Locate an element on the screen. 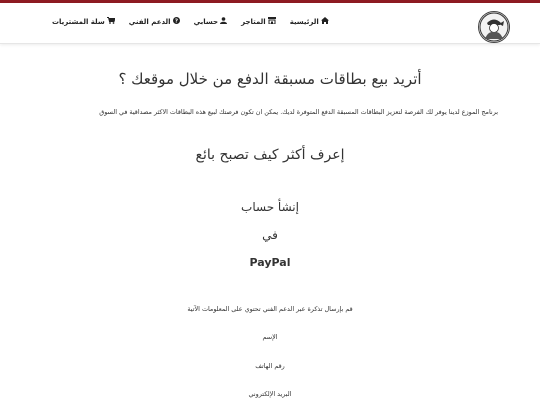 Image resolution: width=540 pixels, height=405 pixels. nav-stores: المتاجر is located at coordinates (258, 21).